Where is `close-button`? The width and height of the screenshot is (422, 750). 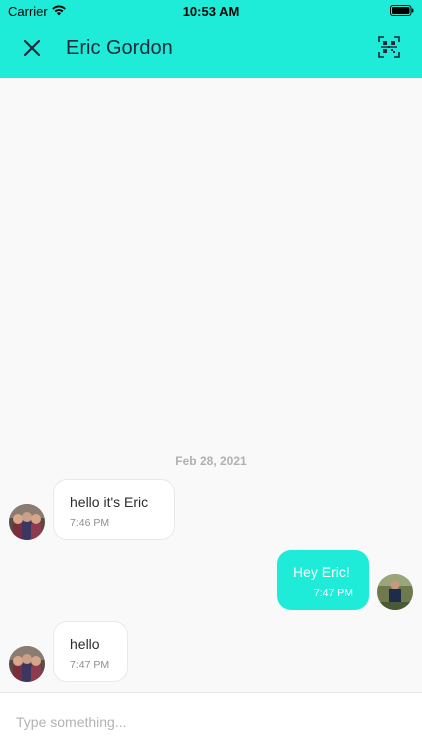
close-button is located at coordinates (32, 48).